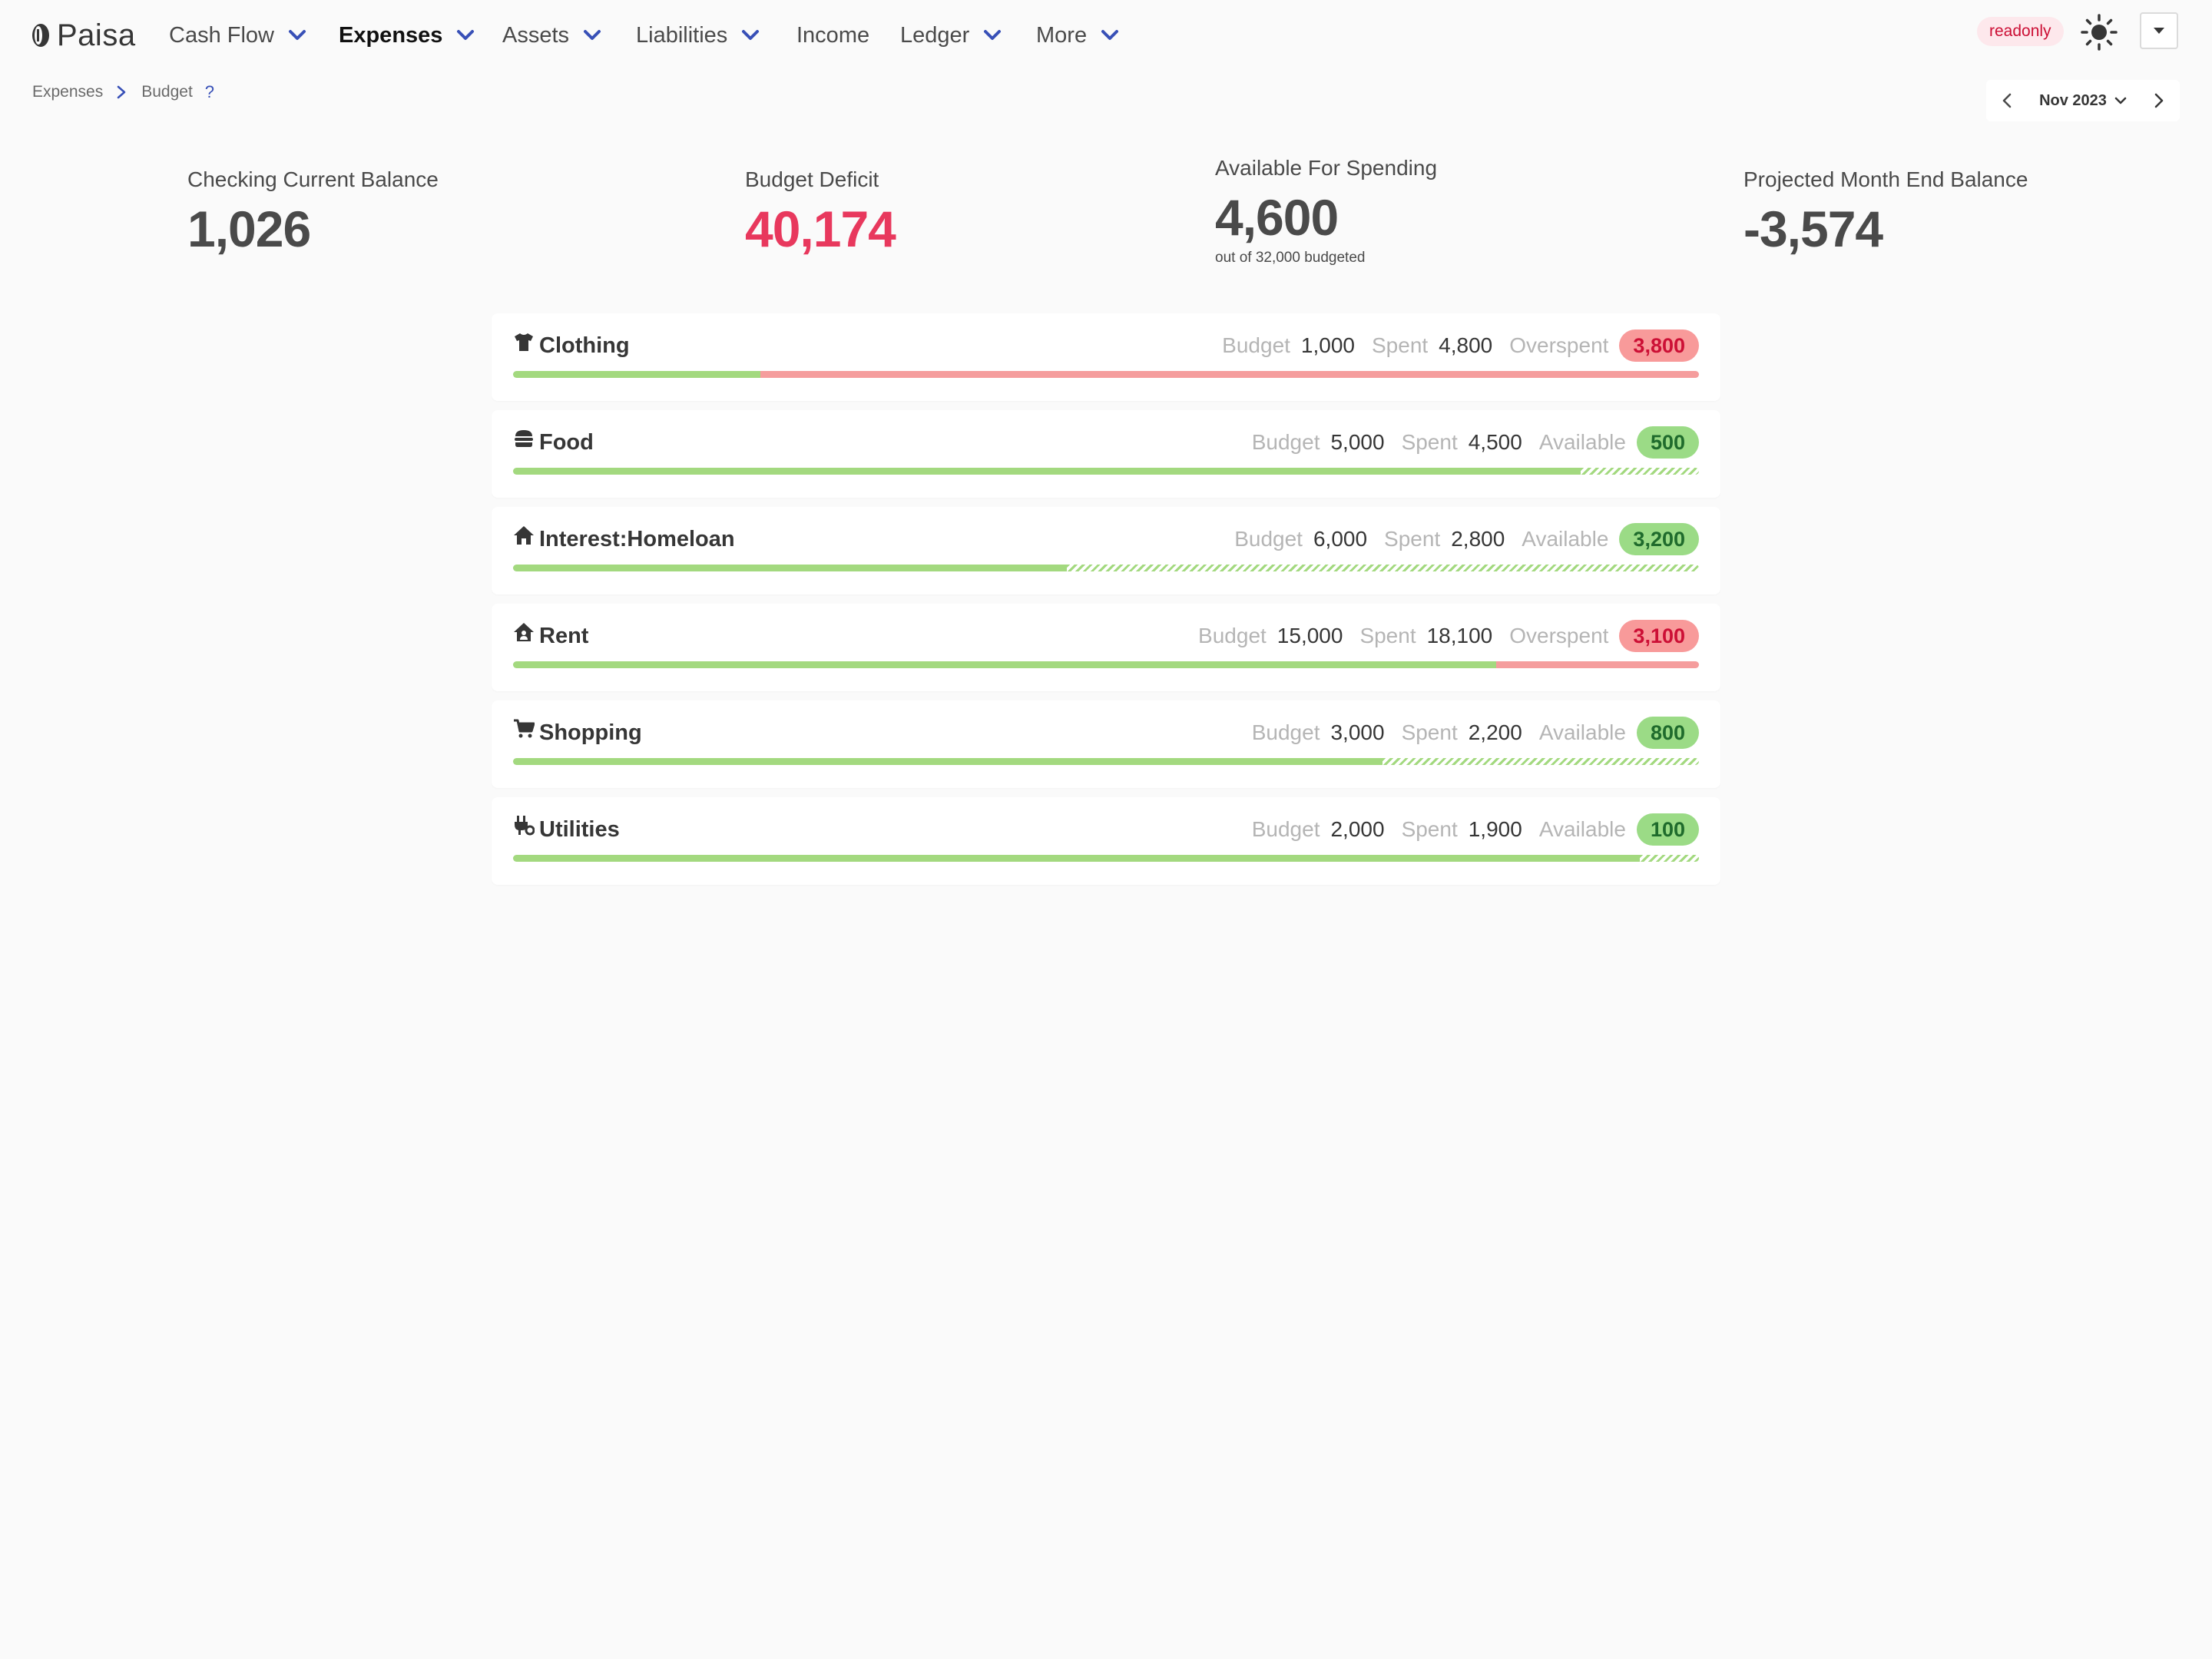 This screenshot has height=1659, width=2212. What do you see at coordinates (1062, 35) in the screenshot?
I see `nav-label: More` at bounding box center [1062, 35].